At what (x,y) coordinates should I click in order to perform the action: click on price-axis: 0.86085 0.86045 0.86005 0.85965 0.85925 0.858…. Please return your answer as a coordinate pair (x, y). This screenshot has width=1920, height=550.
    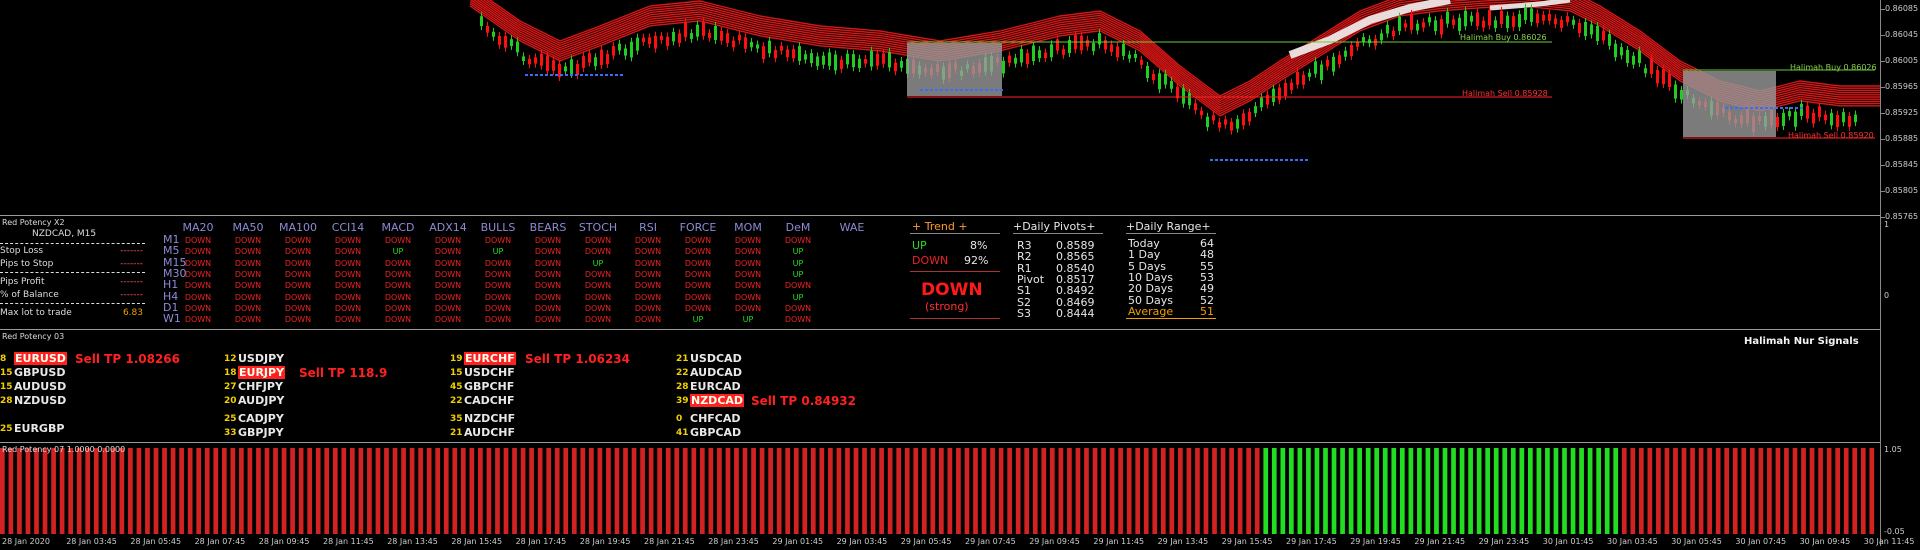
    Looking at the image, I should click on (1900, 273).